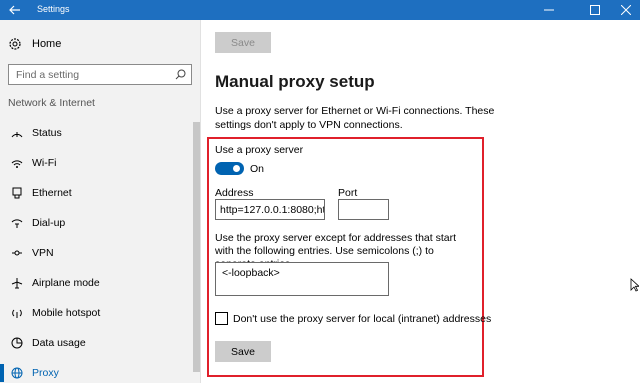 This screenshot has width=640, height=388. I want to click on back-arrow-icon, so click(14, 10).